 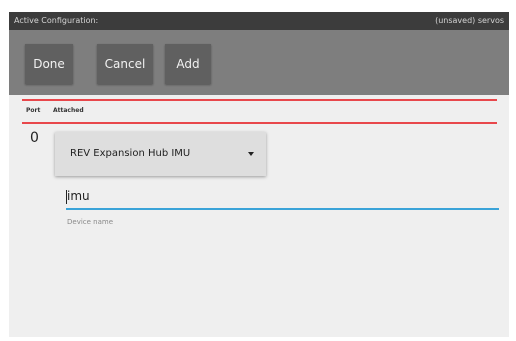 I want to click on device-name-value: imu, so click(x=78, y=196).